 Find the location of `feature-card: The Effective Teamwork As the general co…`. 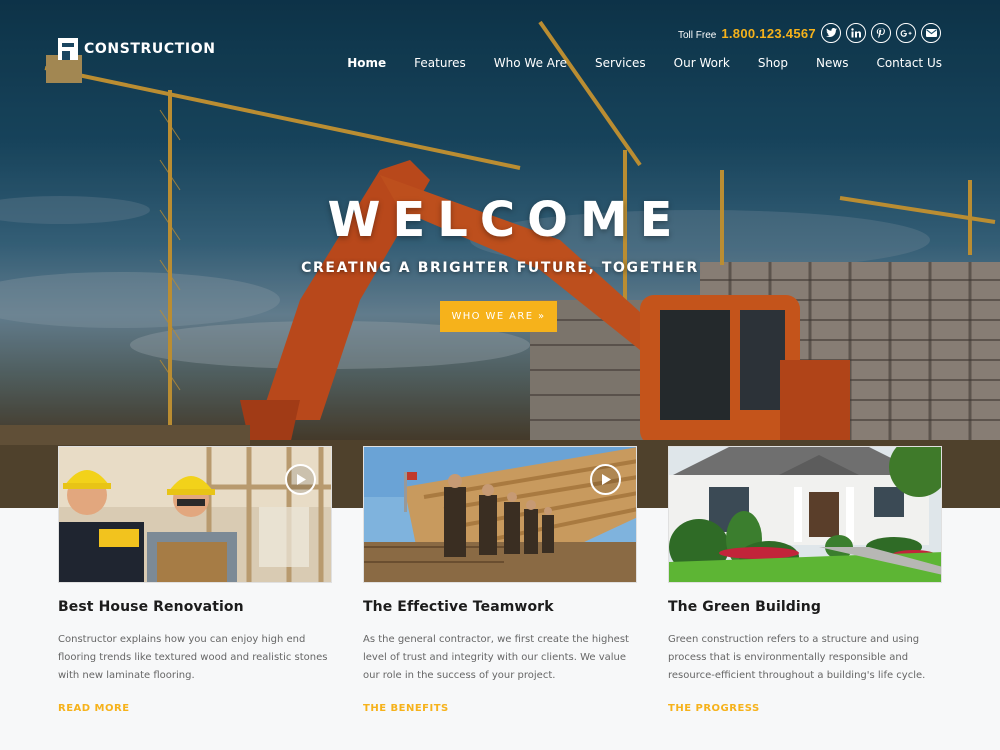

feature-card: The Effective Teamwork As the general co… is located at coordinates (500, 580).